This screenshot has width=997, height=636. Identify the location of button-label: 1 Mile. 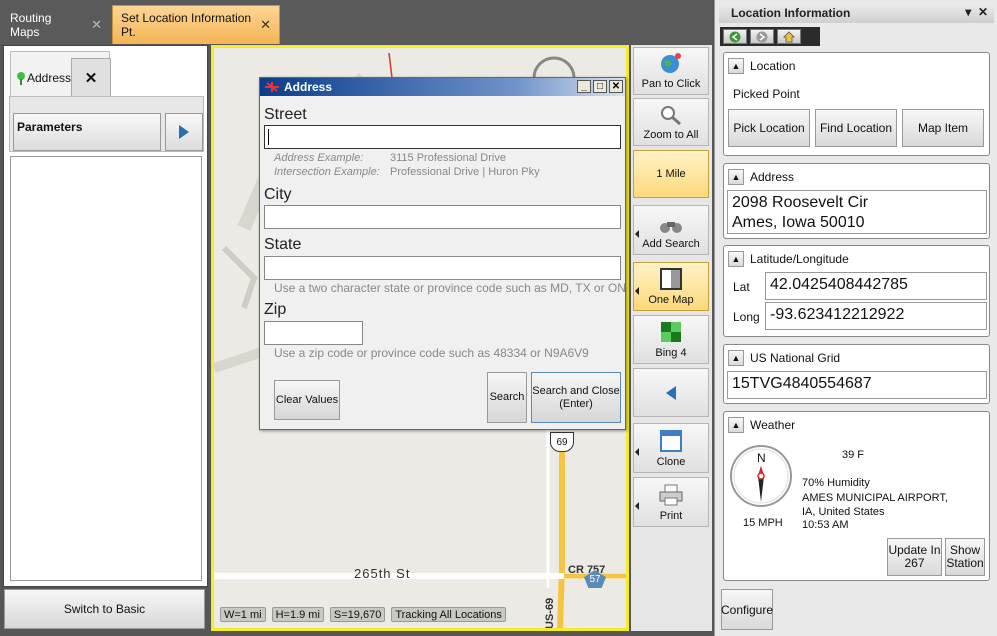
(671, 174).